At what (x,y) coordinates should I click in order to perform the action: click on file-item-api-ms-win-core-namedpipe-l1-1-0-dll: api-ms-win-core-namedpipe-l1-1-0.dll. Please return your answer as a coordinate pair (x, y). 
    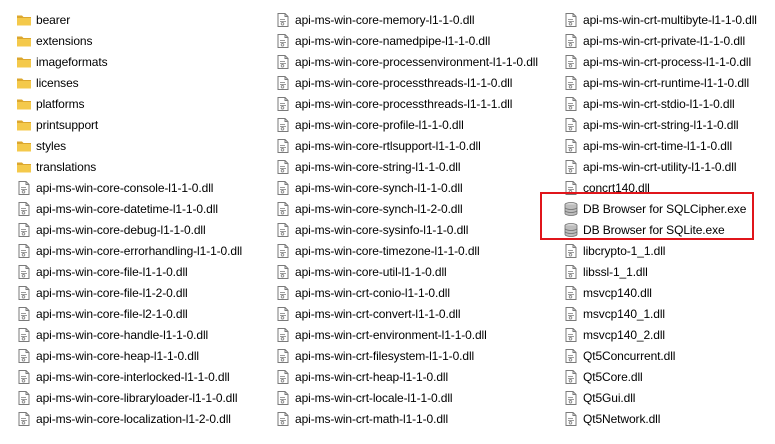
    Looking at the image, I should click on (415, 40).